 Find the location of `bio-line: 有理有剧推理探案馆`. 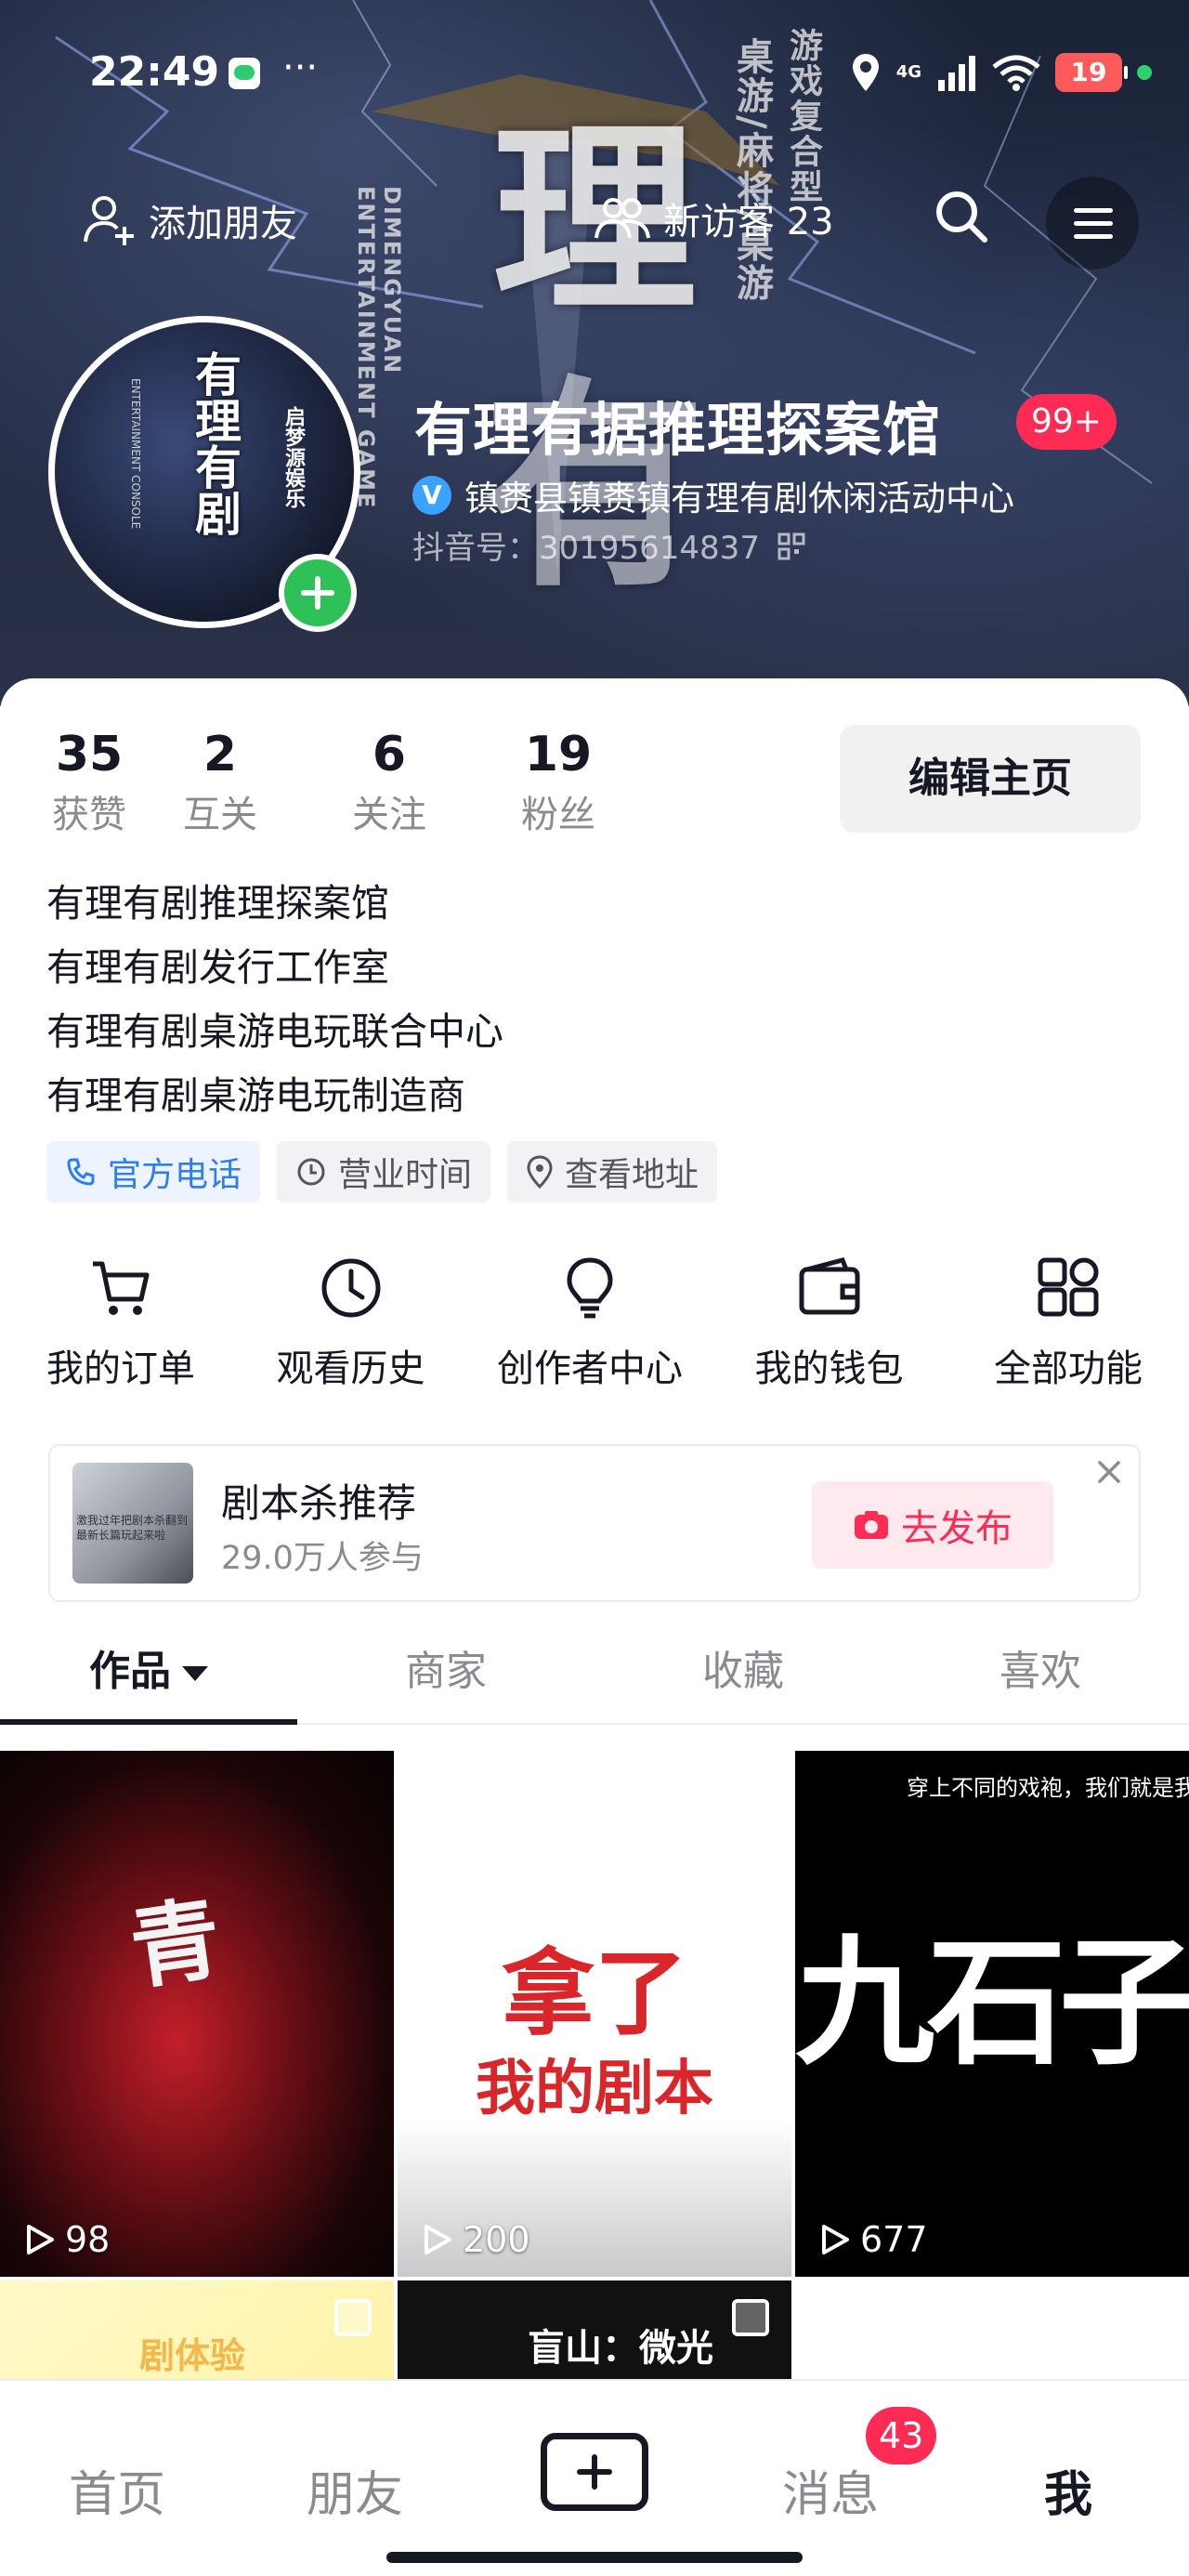

bio-line: 有理有剧推理探案馆 is located at coordinates (218, 903).